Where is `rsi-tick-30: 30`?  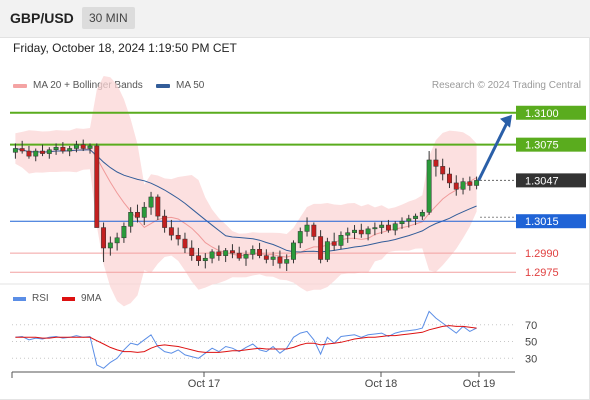 rsi-tick-30: 30 is located at coordinates (531, 359).